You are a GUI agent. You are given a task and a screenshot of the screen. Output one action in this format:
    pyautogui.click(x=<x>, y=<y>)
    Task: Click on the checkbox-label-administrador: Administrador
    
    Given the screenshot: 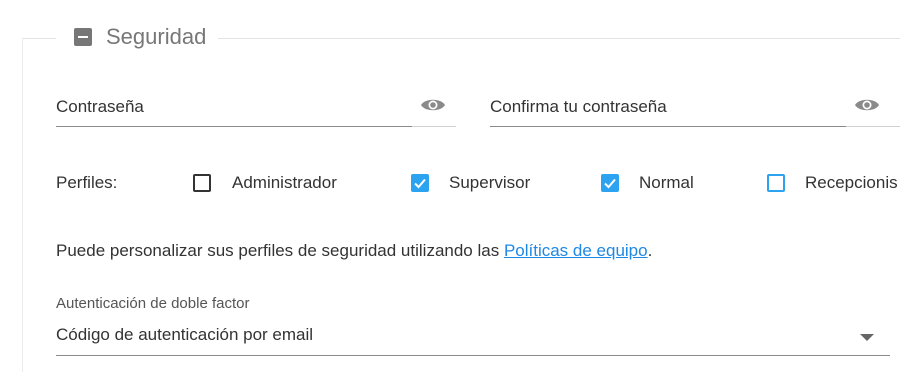 What is the action you would take?
    pyautogui.click(x=284, y=183)
    